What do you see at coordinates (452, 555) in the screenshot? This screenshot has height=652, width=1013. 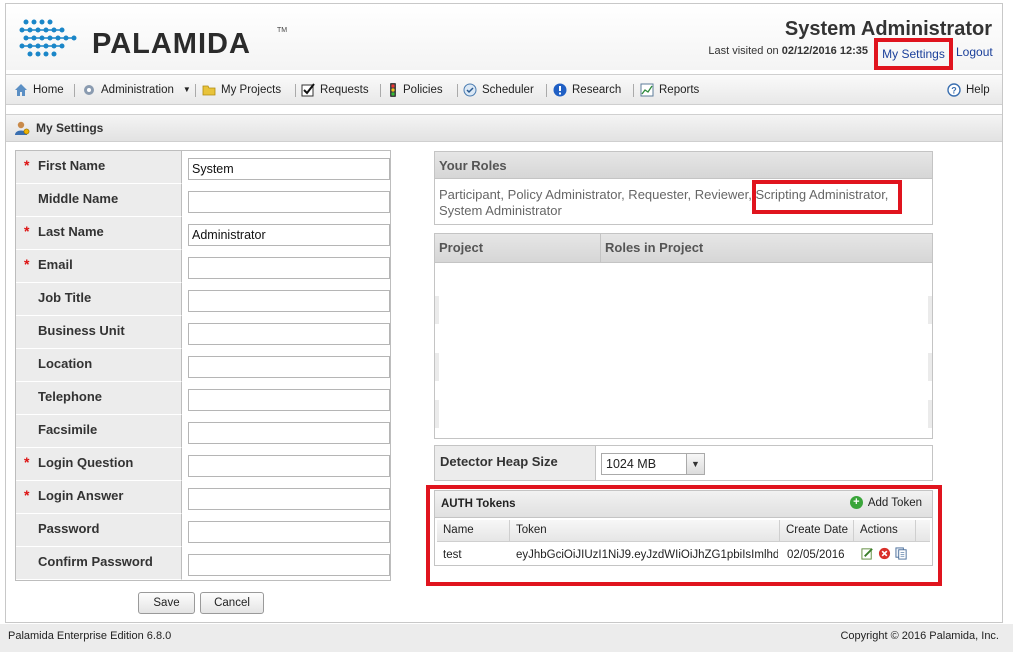 I see `token-name: test` at bounding box center [452, 555].